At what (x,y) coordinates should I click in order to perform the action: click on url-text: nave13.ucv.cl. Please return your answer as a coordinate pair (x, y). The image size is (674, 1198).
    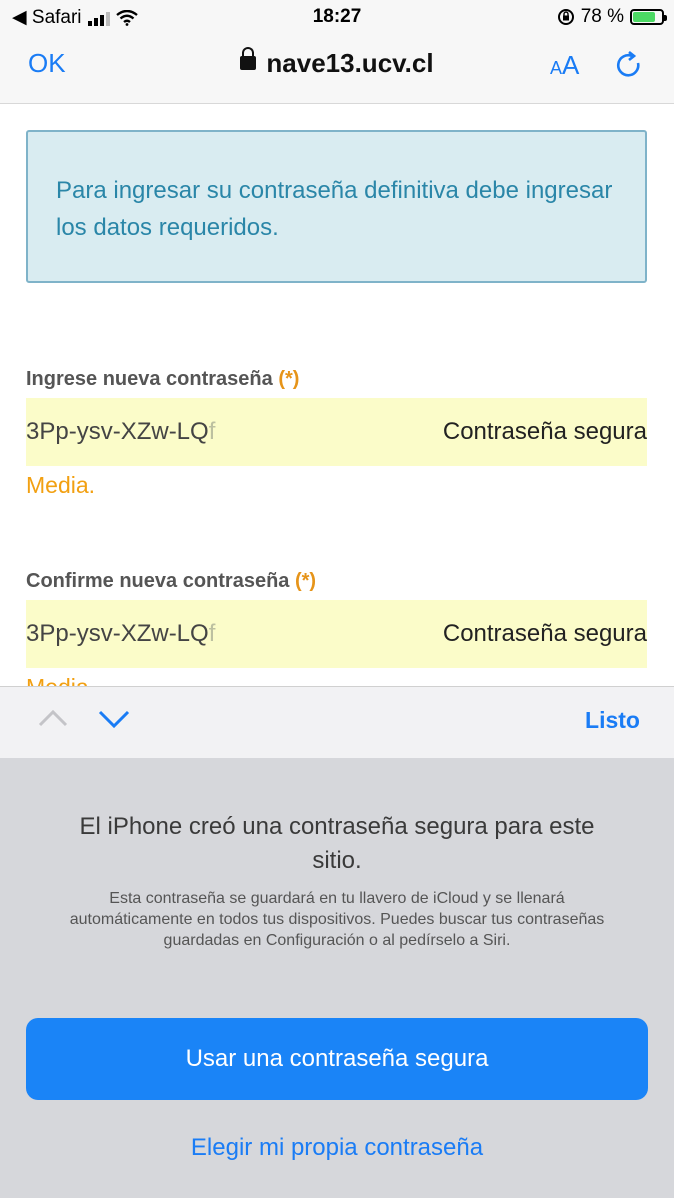
    Looking at the image, I should click on (350, 63).